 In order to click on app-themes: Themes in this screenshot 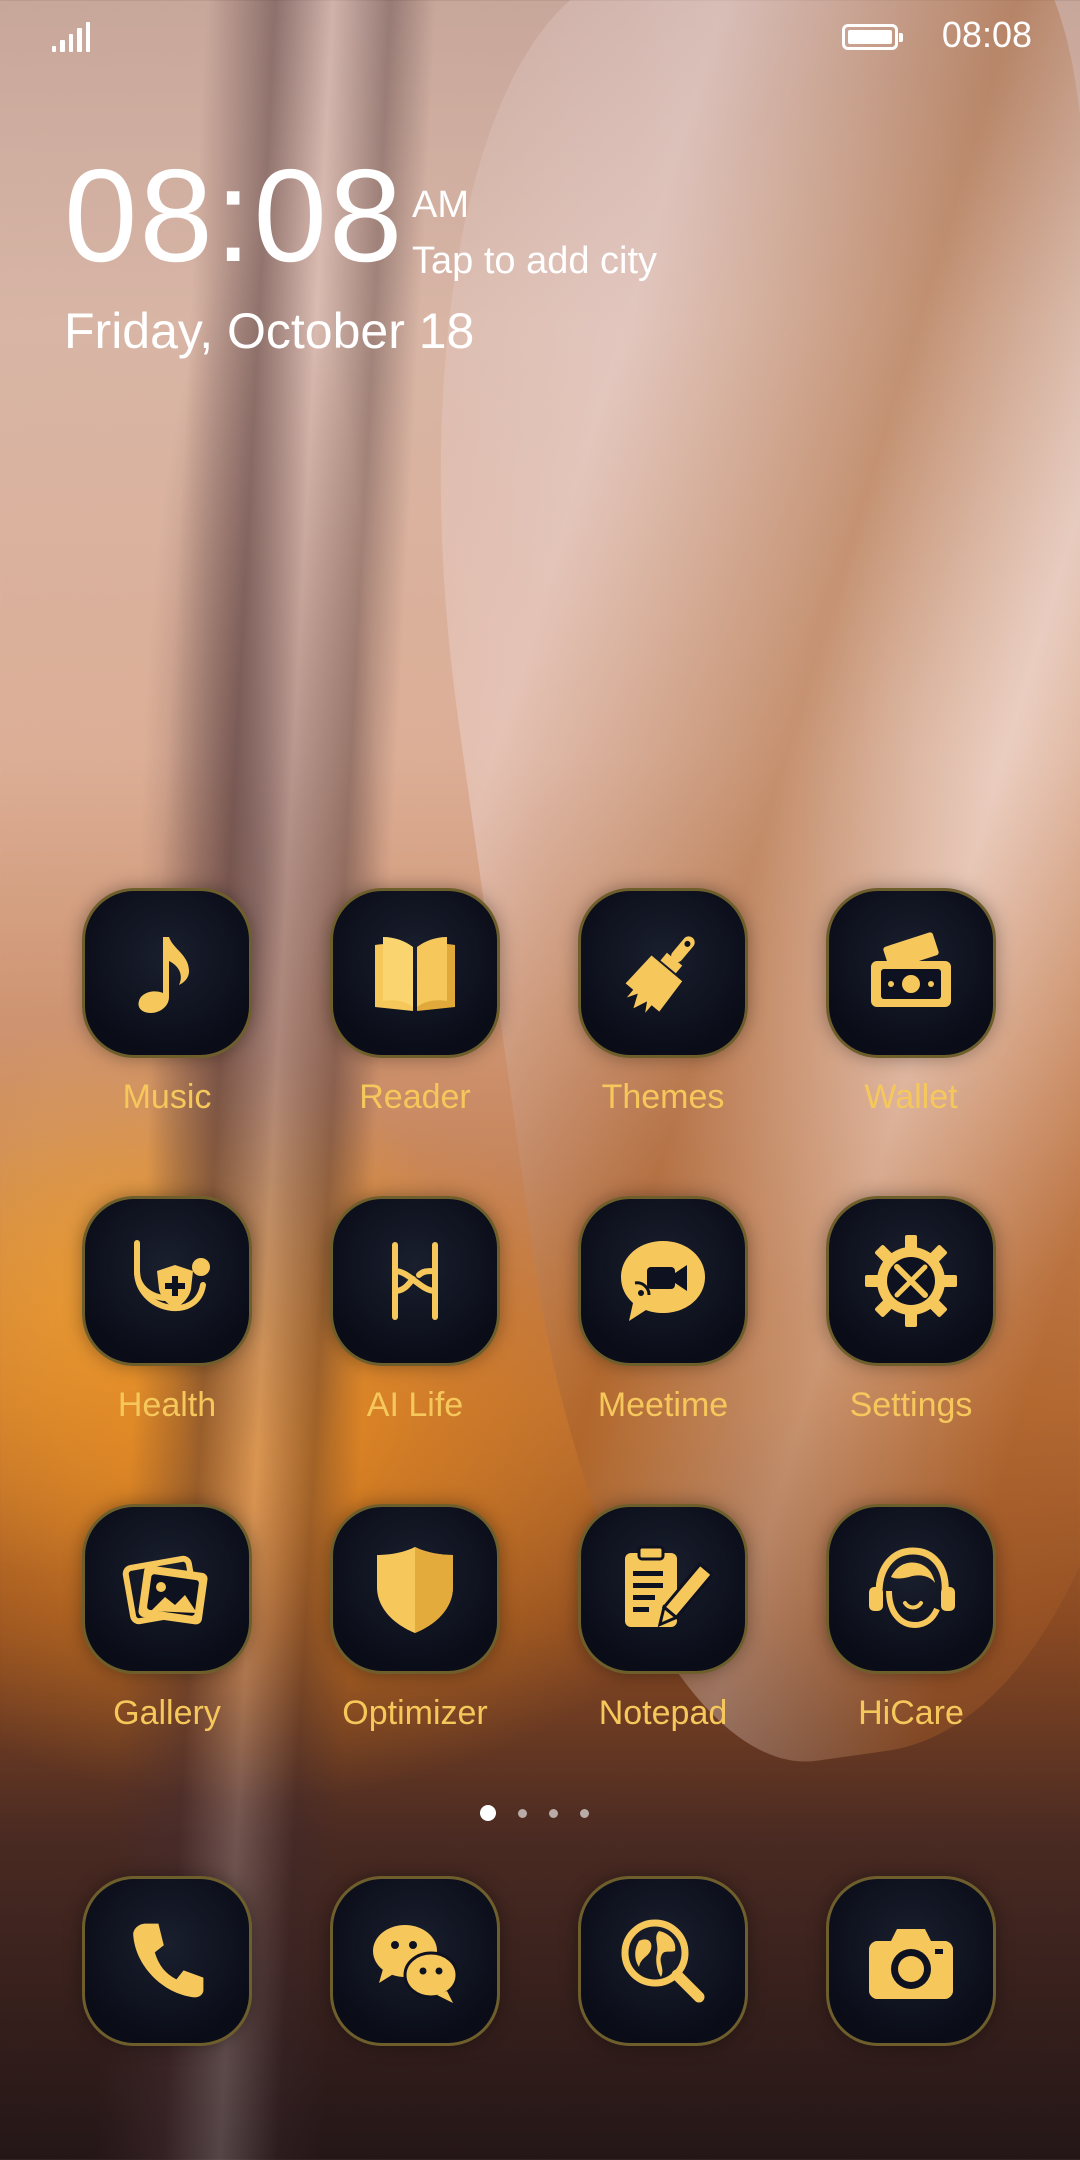, I will do `click(658, 1013)`.